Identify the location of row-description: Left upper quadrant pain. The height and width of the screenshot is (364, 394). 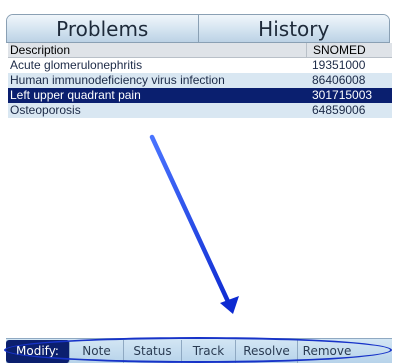
(75, 95).